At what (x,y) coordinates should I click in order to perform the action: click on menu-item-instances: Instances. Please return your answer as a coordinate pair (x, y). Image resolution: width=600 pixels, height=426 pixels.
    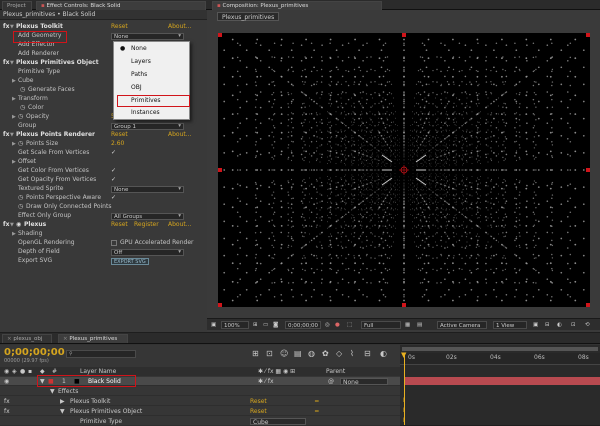
    Looking at the image, I should click on (153, 113).